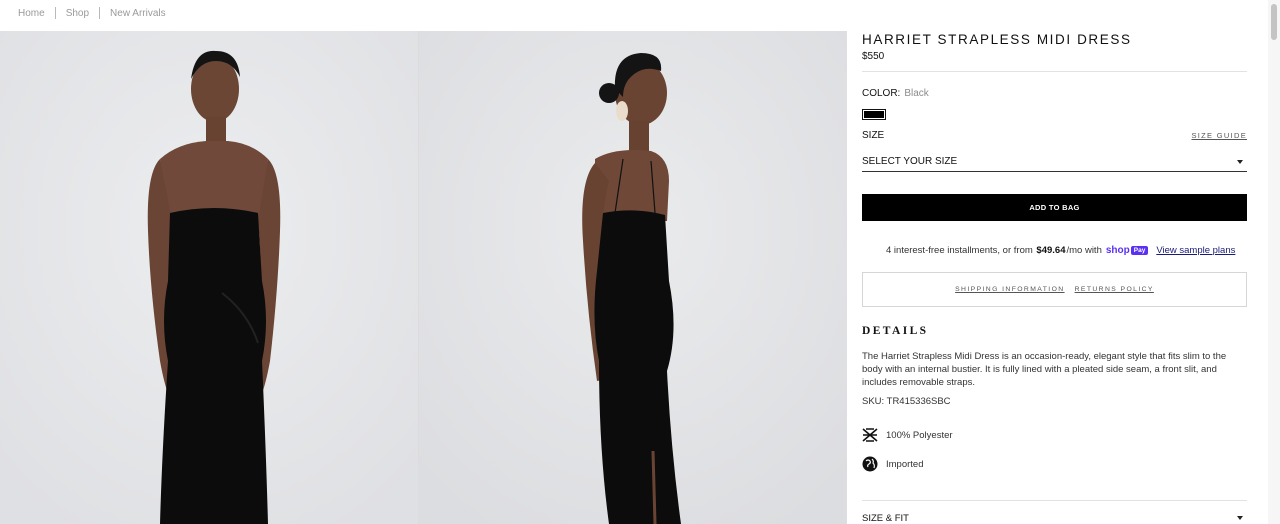 This screenshot has height=524, width=1280. What do you see at coordinates (905, 464) in the screenshot?
I see `feature-origin-label: Imported` at bounding box center [905, 464].